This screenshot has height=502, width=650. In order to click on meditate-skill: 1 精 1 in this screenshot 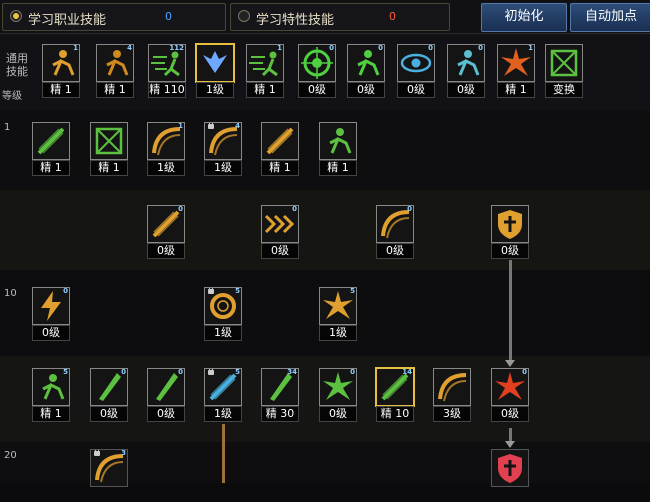, I will do `click(61, 71)`.